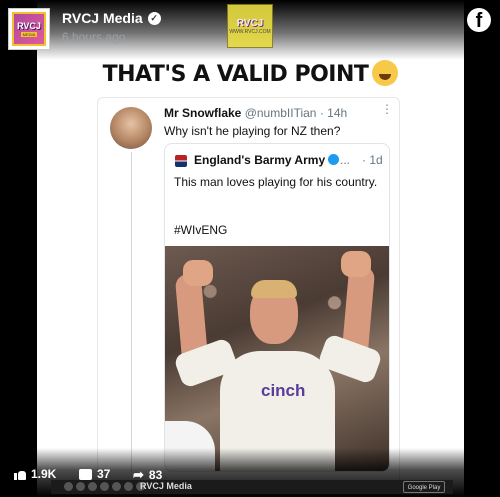 This screenshot has width=500, height=497. I want to click on thread-line, so click(131, 312).